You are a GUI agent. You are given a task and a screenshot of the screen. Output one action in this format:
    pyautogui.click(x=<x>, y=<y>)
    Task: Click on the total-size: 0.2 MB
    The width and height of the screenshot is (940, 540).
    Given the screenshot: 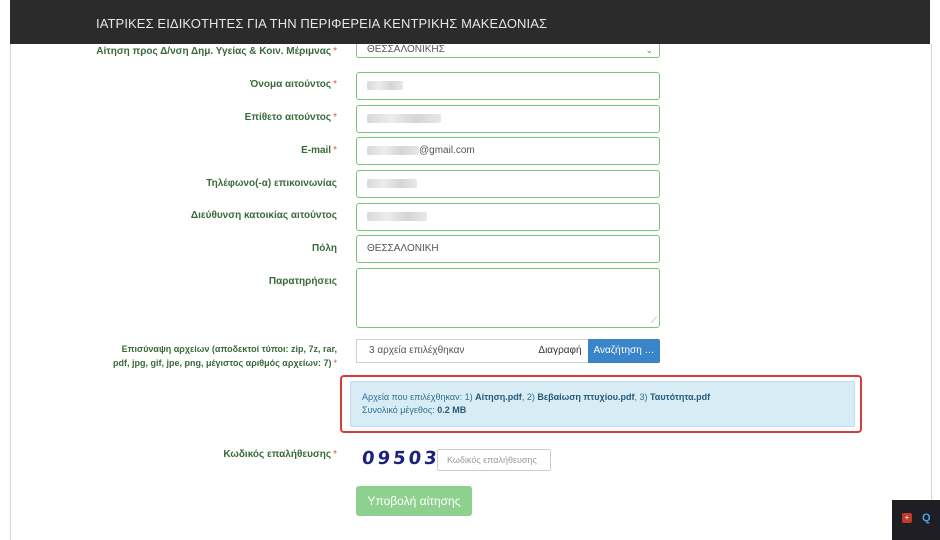 What is the action you would take?
    pyautogui.click(x=452, y=410)
    